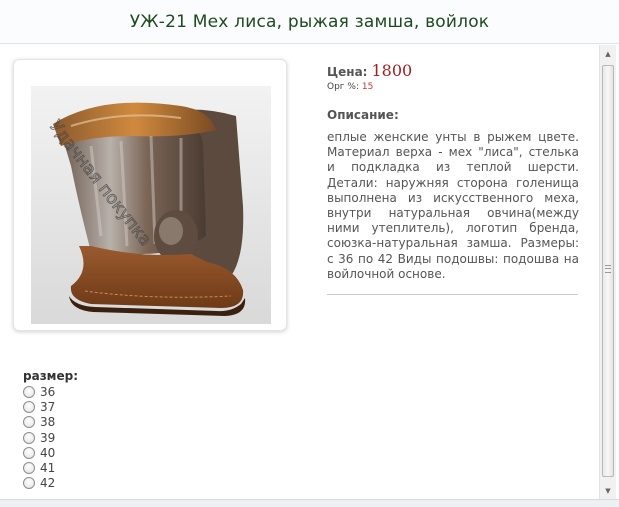  I want to click on title-bar: УЖ-21 Мех лиса, рыжая замша, войлок, so click(309, 22).